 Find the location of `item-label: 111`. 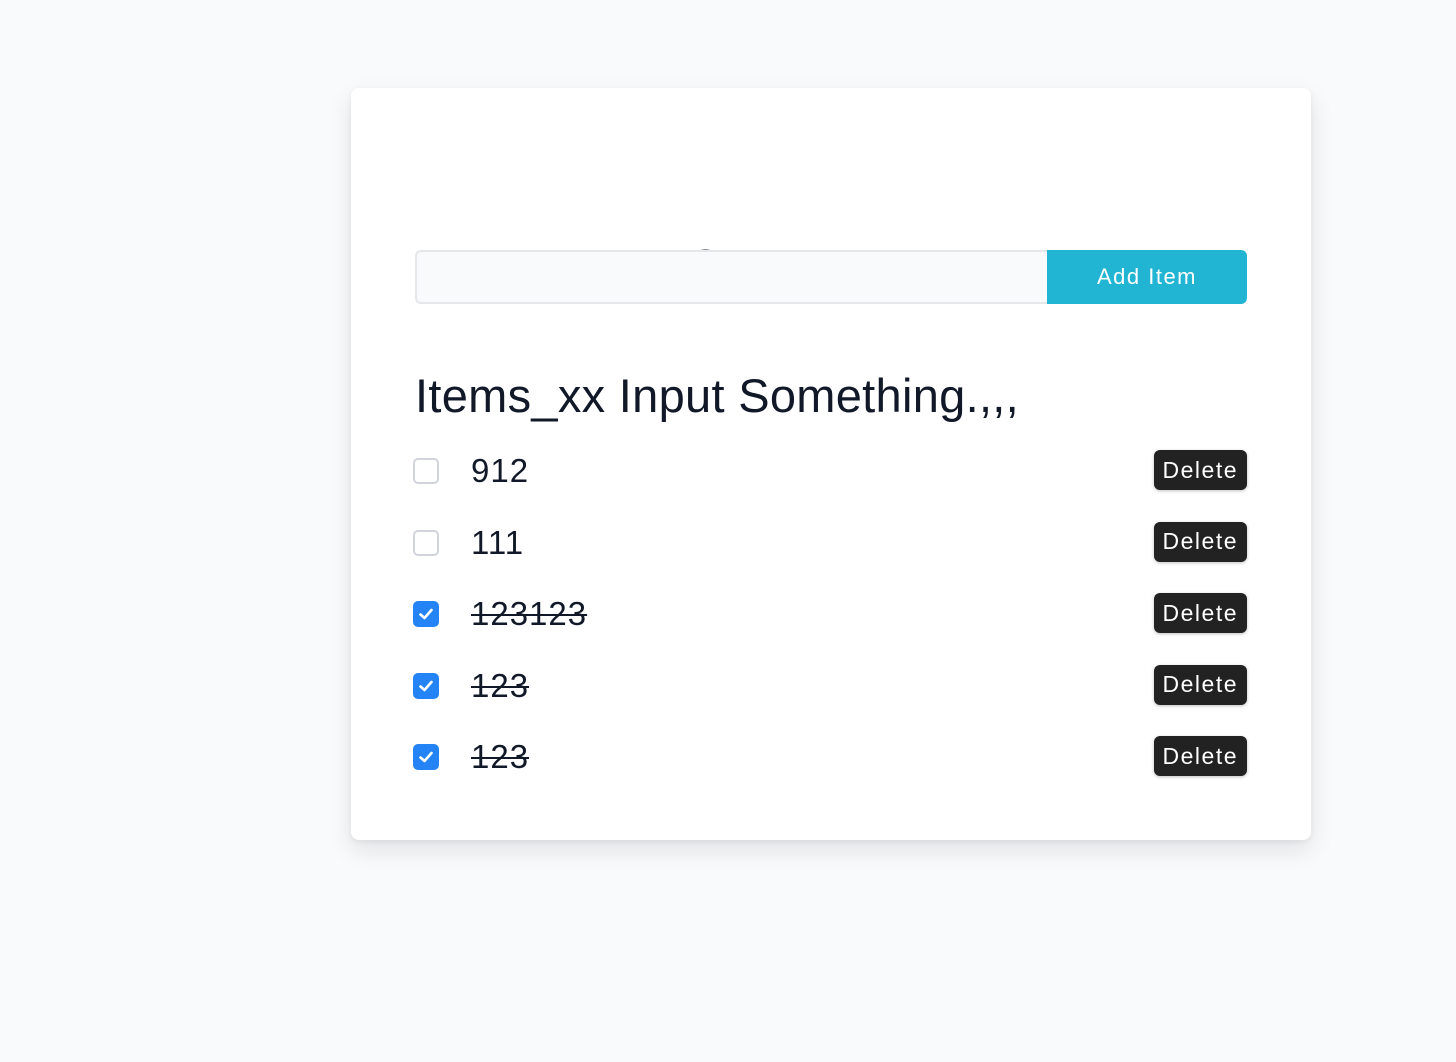

item-label: 111 is located at coordinates (498, 542).